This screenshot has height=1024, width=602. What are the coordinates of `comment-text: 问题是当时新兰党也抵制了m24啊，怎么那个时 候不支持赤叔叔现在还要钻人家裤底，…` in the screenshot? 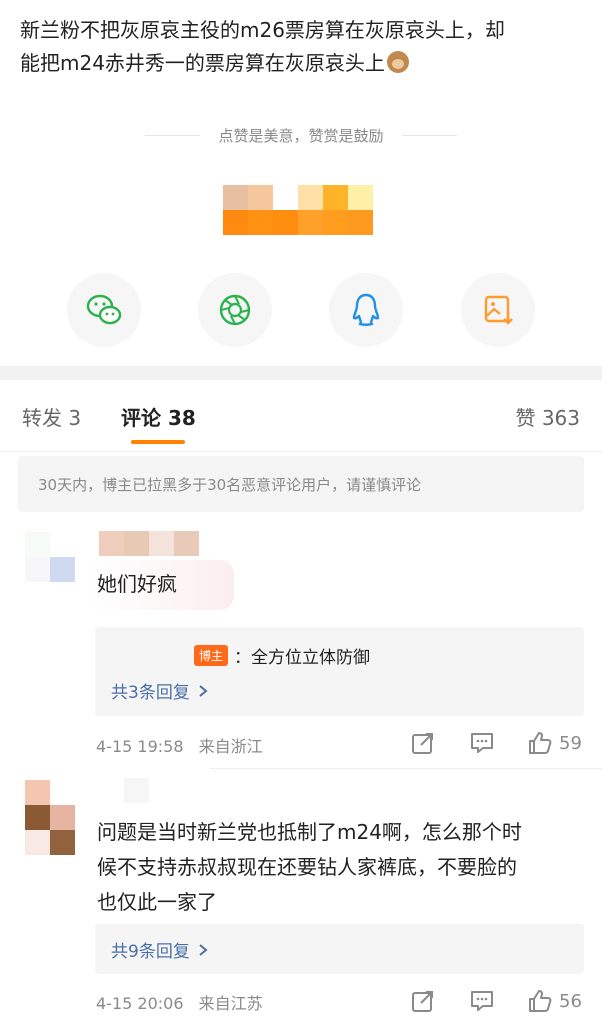 It's located at (309, 867).